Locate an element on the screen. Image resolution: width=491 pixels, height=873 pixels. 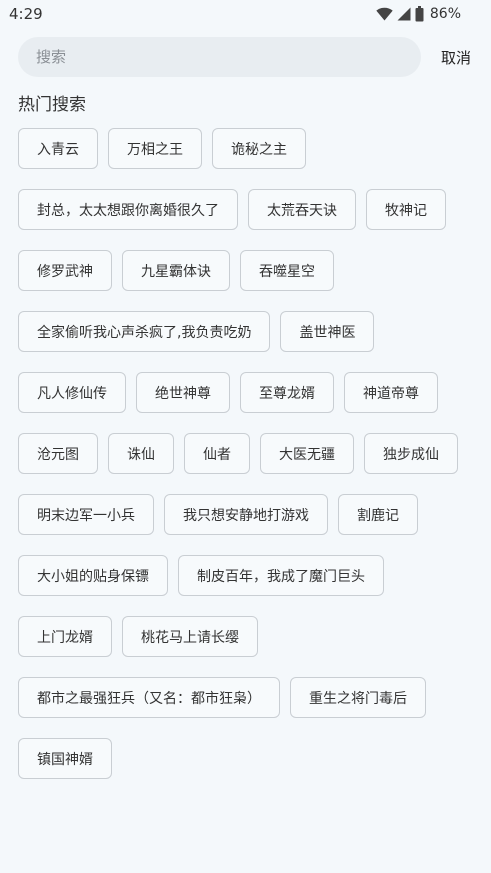
hot-search-tag: 重生之将门毒后 is located at coordinates (358, 697).